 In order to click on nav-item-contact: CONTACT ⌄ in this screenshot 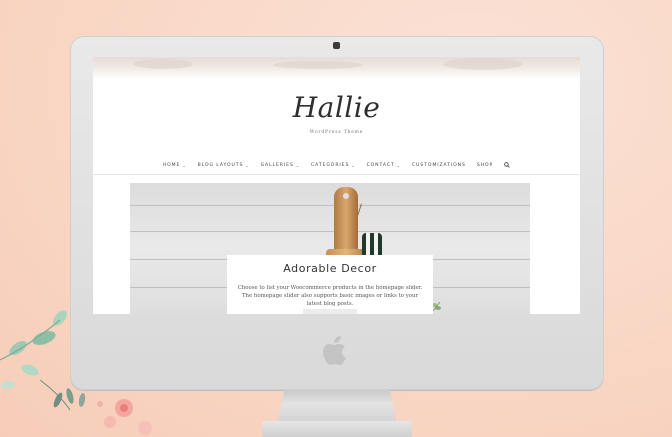, I will do `click(384, 165)`.